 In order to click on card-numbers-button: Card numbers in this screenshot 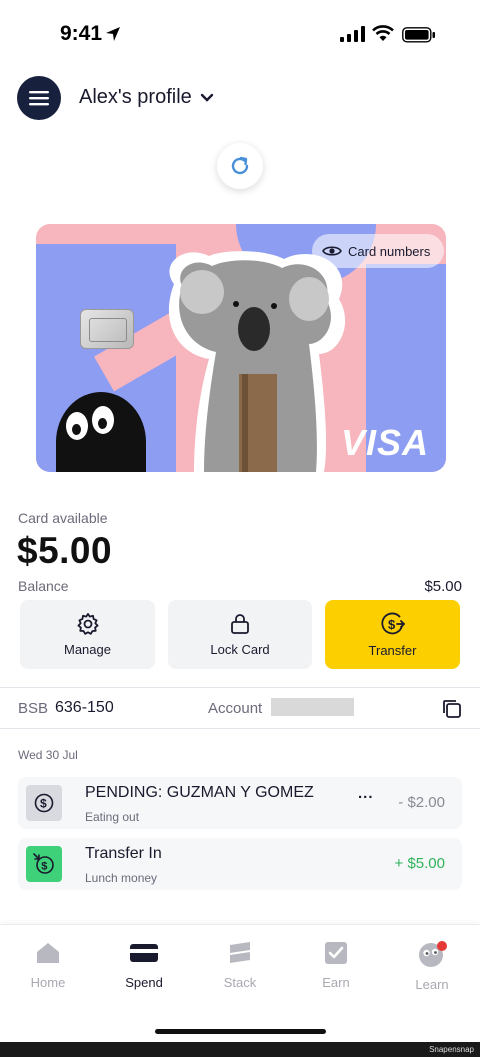, I will do `click(378, 251)`.